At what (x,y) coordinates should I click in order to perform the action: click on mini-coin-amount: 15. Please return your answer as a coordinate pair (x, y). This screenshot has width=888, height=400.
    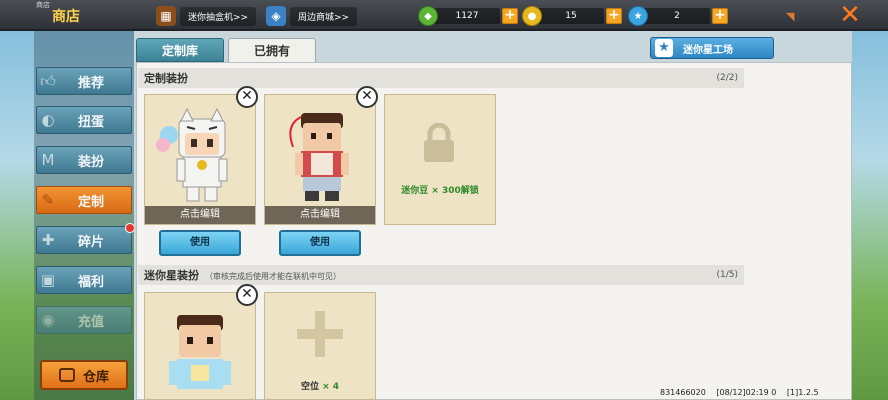
    Looking at the image, I should click on (571, 16).